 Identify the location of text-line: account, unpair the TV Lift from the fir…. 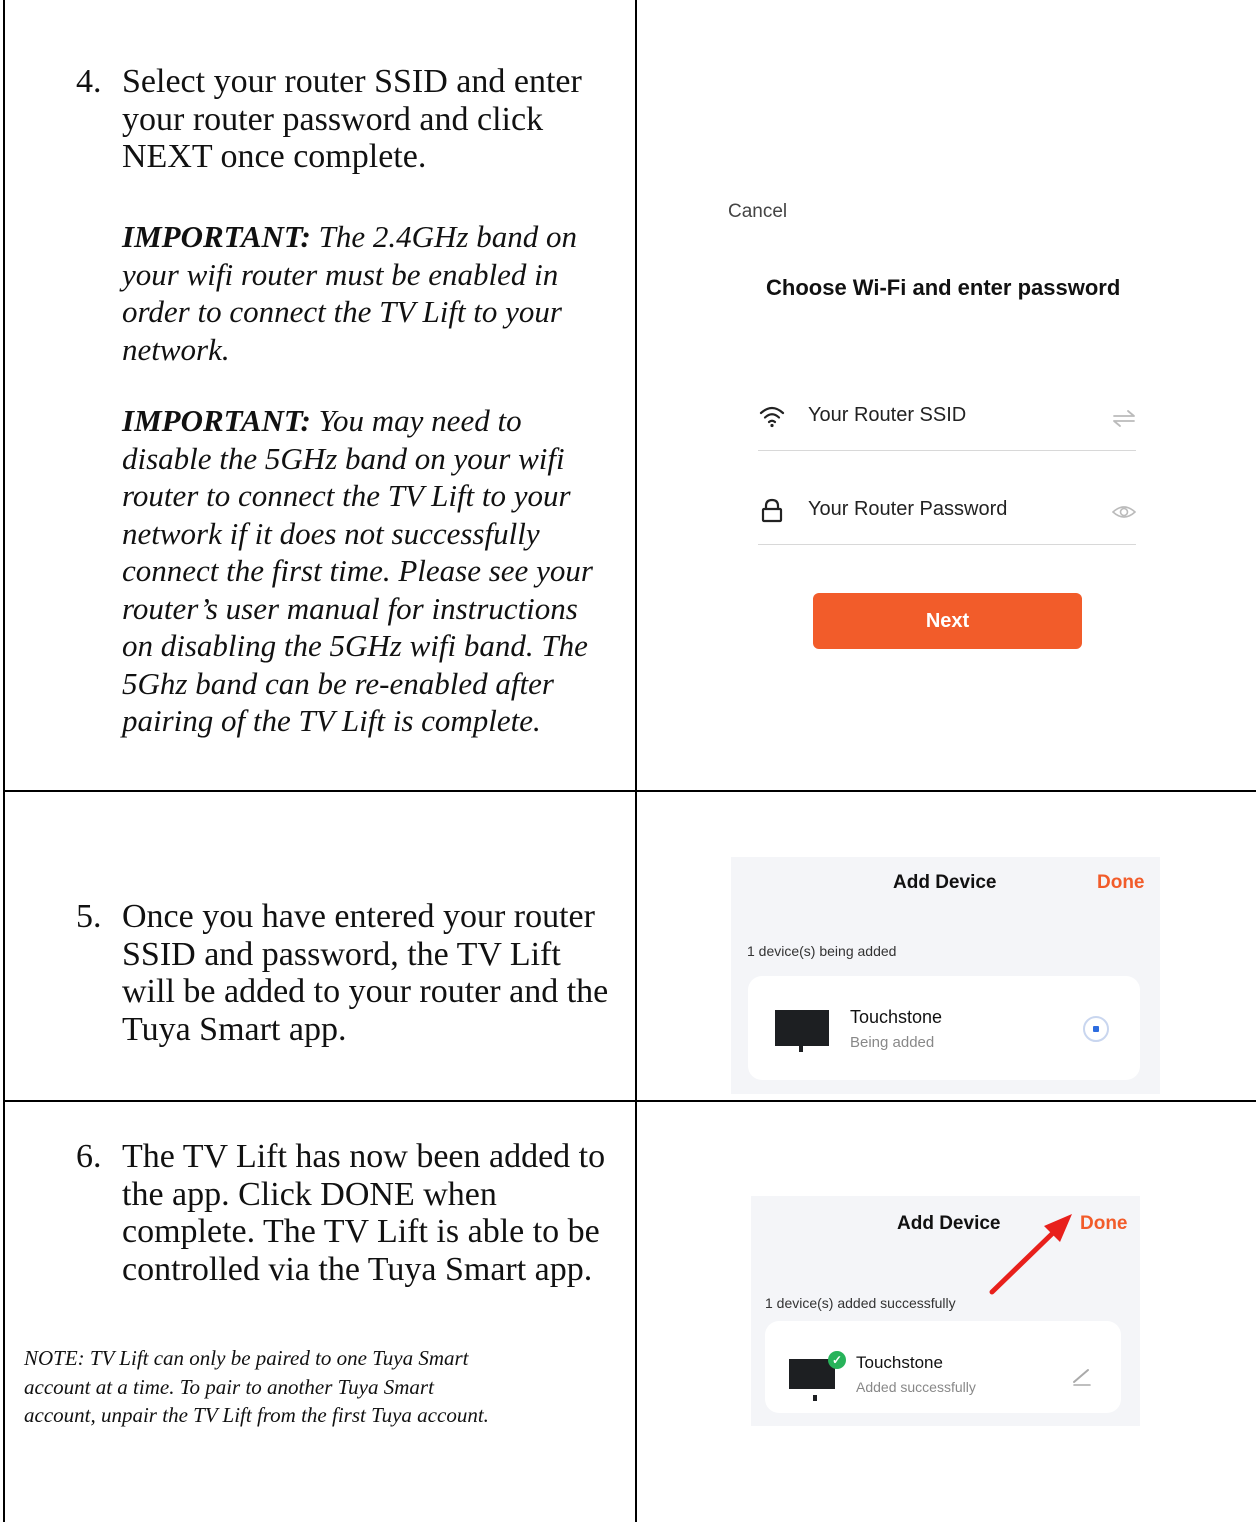
(256, 1415).